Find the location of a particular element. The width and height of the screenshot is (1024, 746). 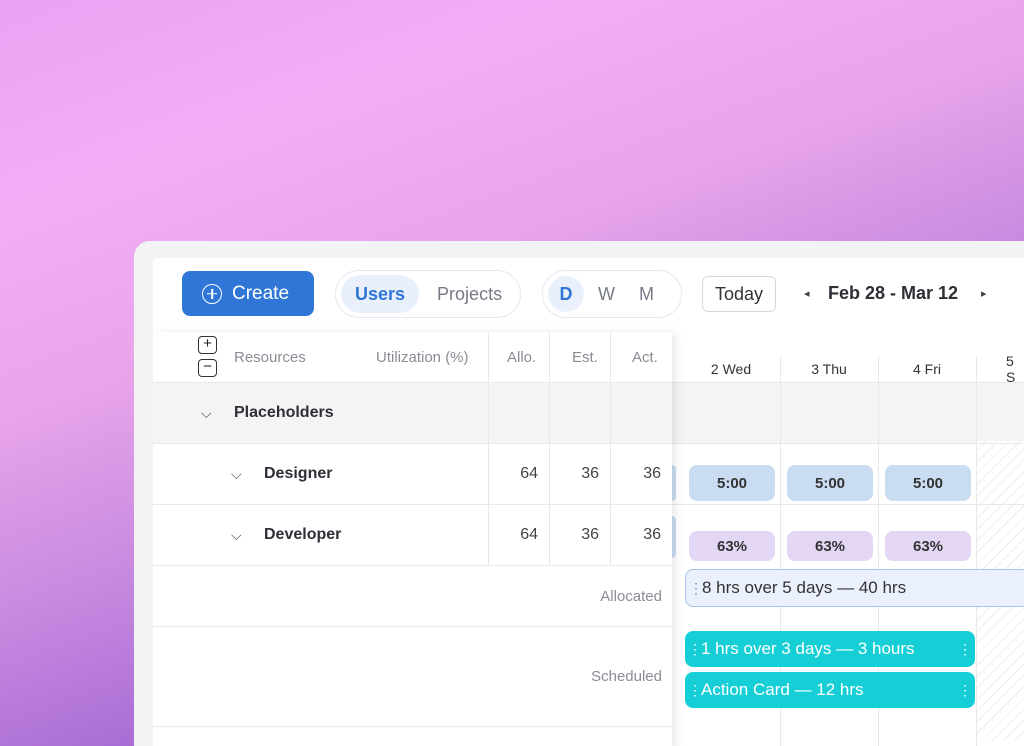

scheduled-bar: ⋮ 1 hrs over 3 days — 3 hours ⋮ is located at coordinates (830, 649).